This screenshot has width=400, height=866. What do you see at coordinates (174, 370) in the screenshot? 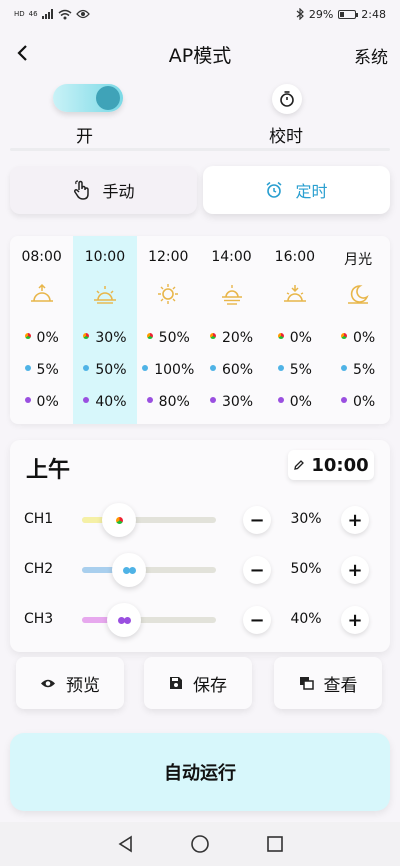
I see `ch2-value: 100%` at bounding box center [174, 370].